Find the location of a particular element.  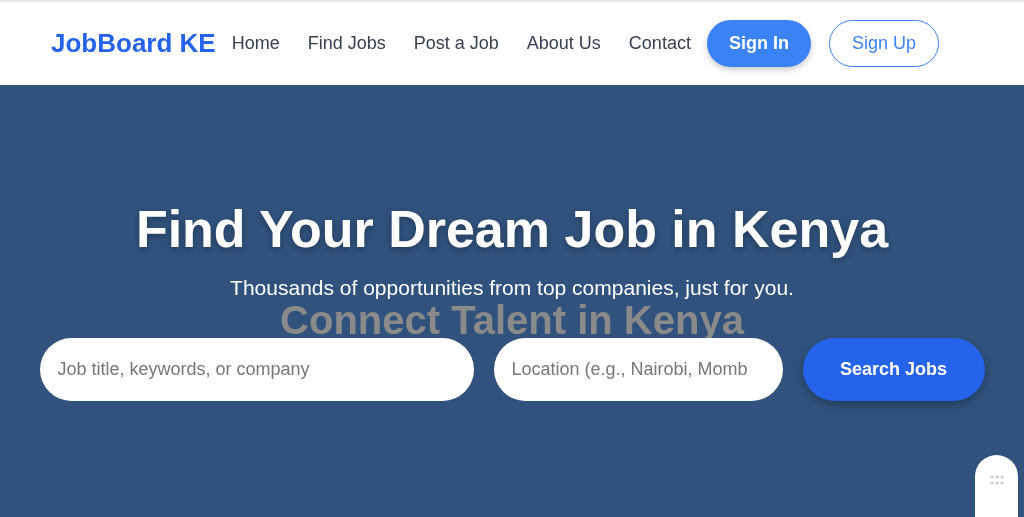

nav-link: Find Jobs is located at coordinates (346, 43).